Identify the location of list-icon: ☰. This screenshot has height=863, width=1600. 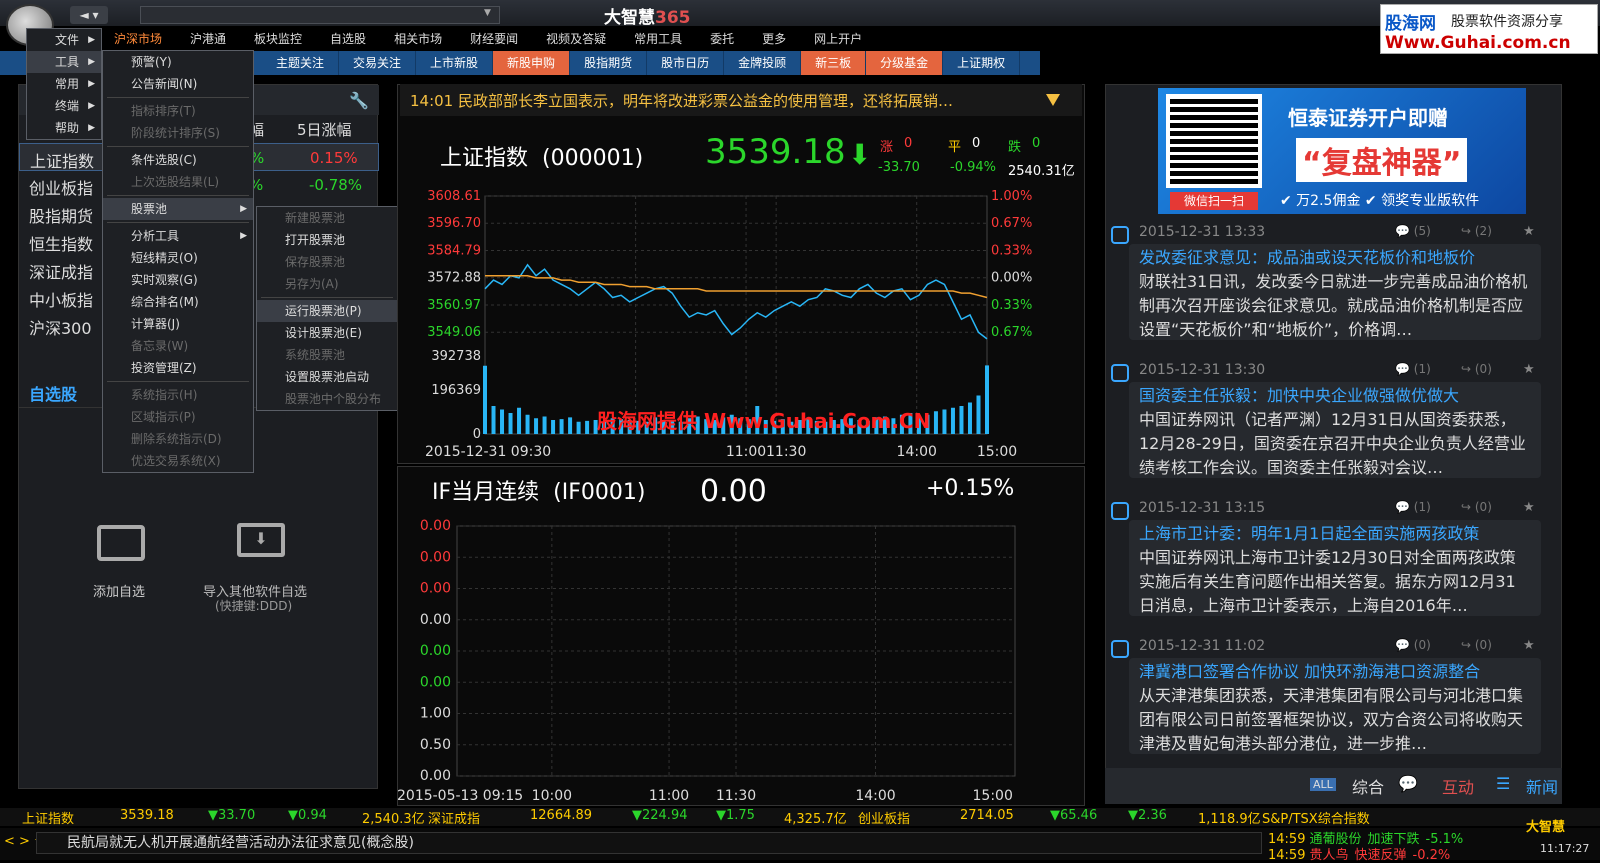
(1503, 783).